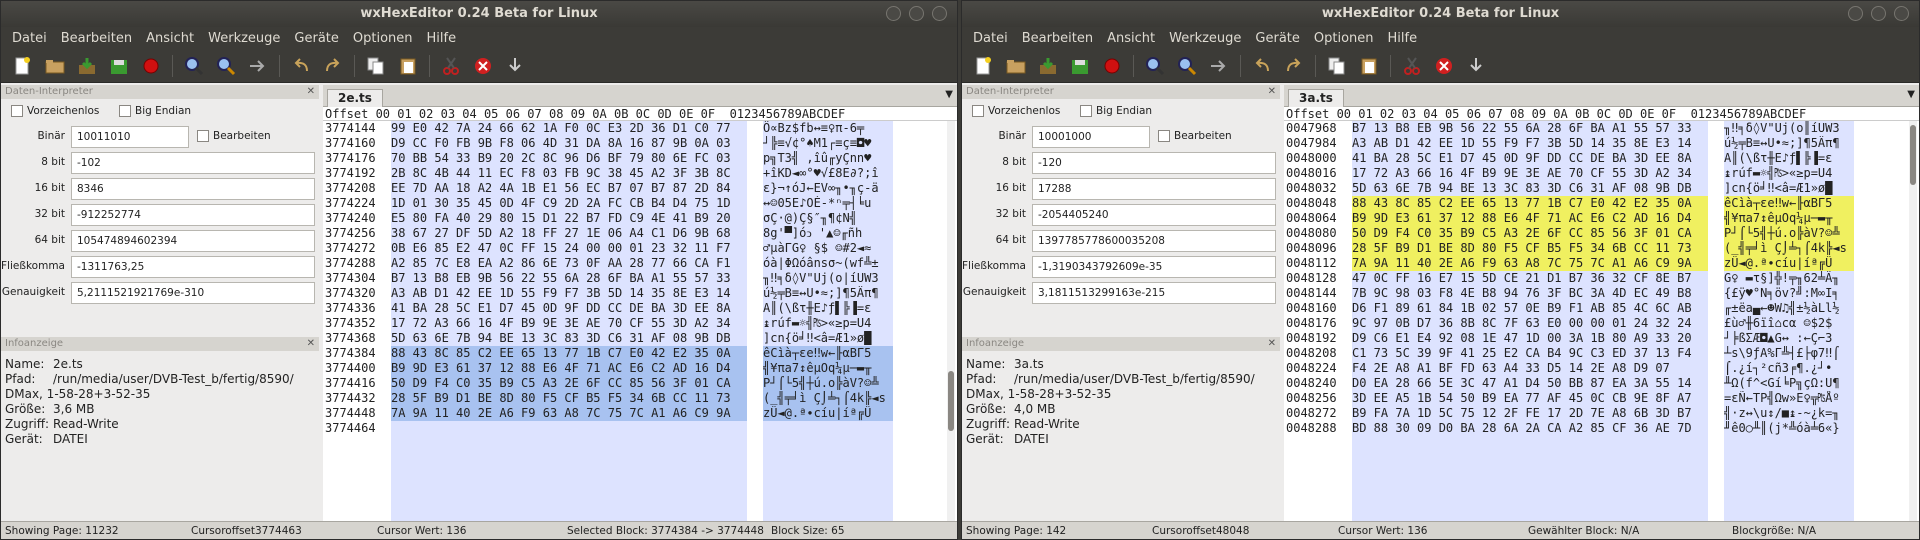 Image resolution: width=1920 pixels, height=540 pixels. What do you see at coordinates (193, 189) in the screenshot?
I see `16bit-field: 8346` at bounding box center [193, 189].